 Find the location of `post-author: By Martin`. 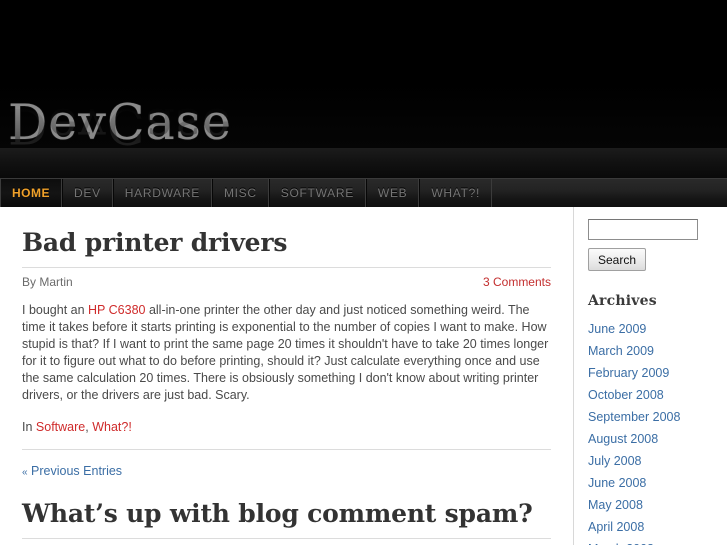

post-author: By Martin is located at coordinates (47, 281).